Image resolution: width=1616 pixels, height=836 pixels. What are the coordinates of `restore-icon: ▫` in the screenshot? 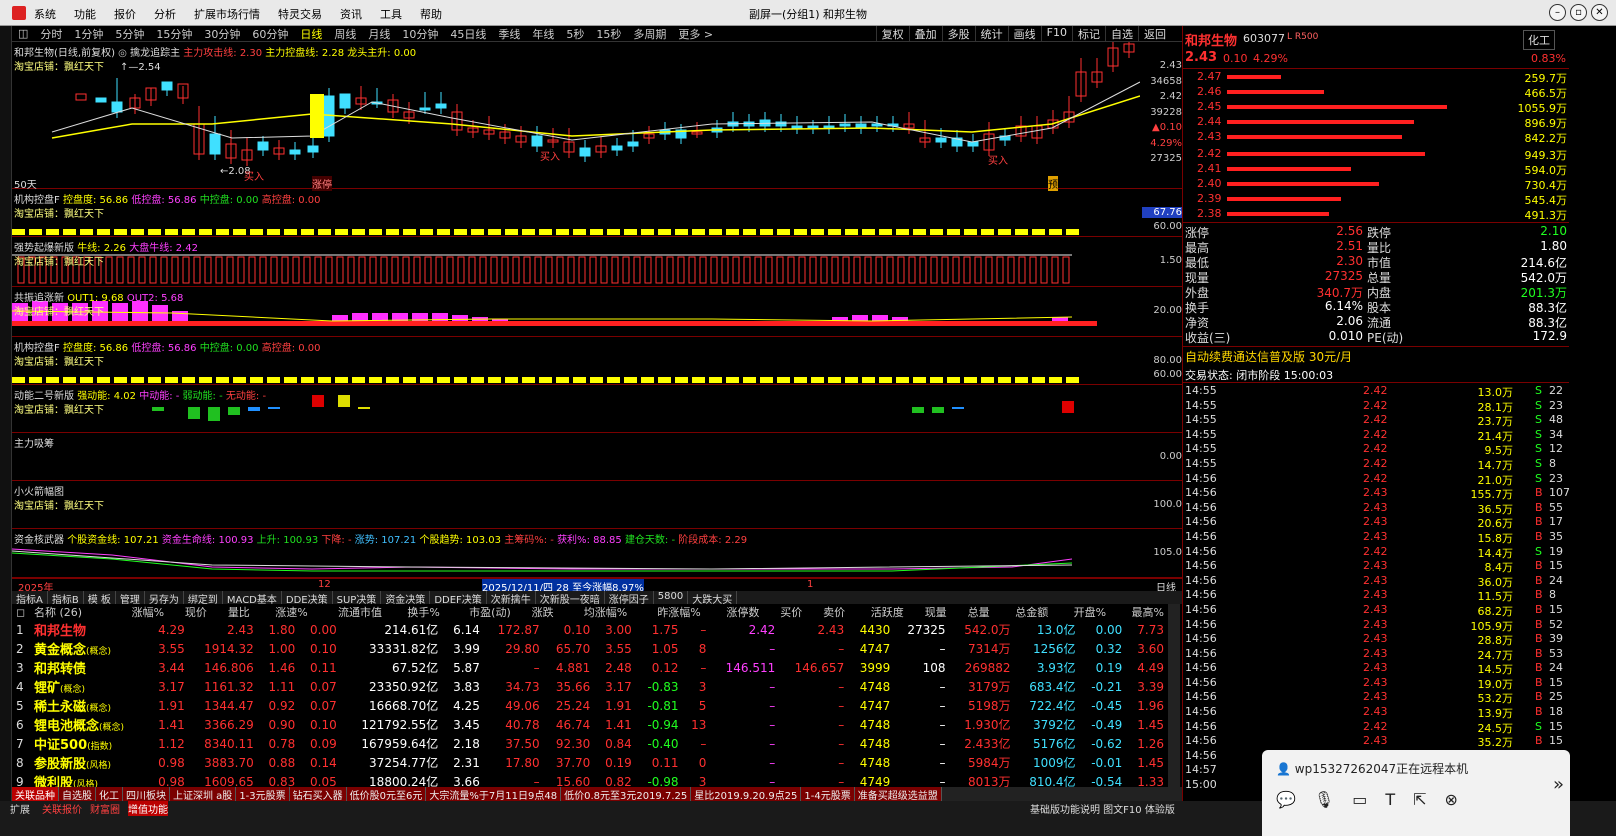 It's located at (1578, 12).